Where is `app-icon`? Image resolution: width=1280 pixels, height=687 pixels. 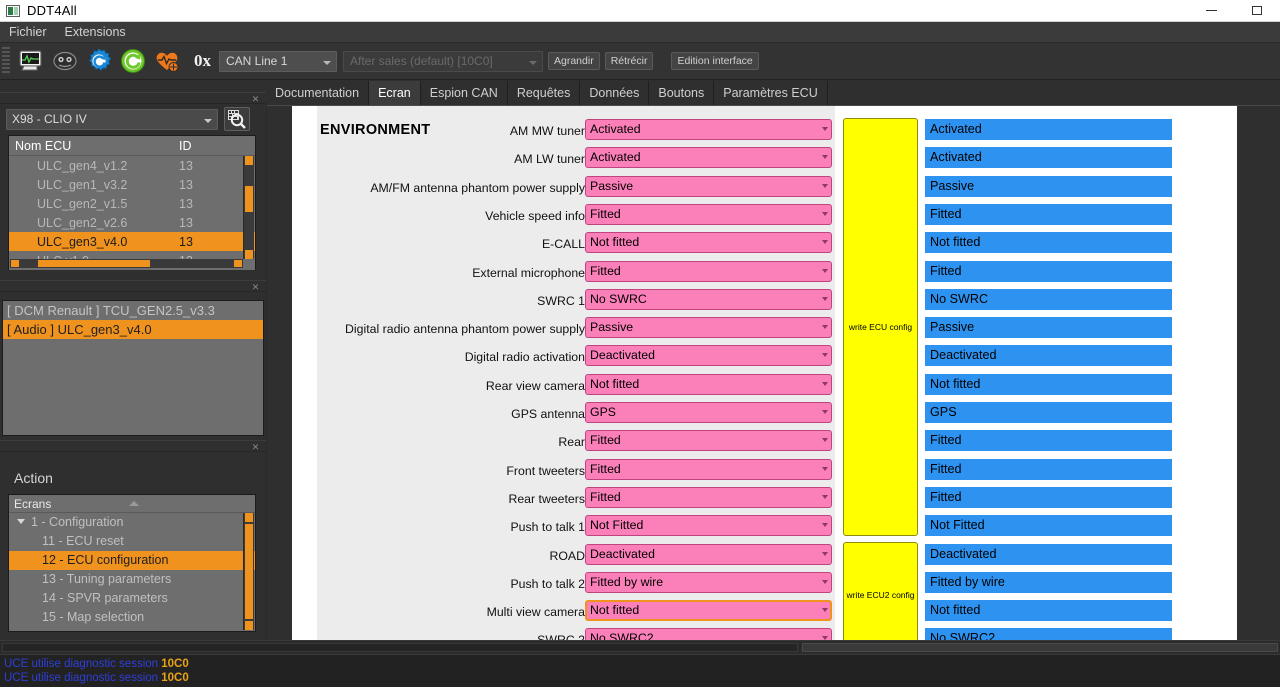 app-icon is located at coordinates (13, 10).